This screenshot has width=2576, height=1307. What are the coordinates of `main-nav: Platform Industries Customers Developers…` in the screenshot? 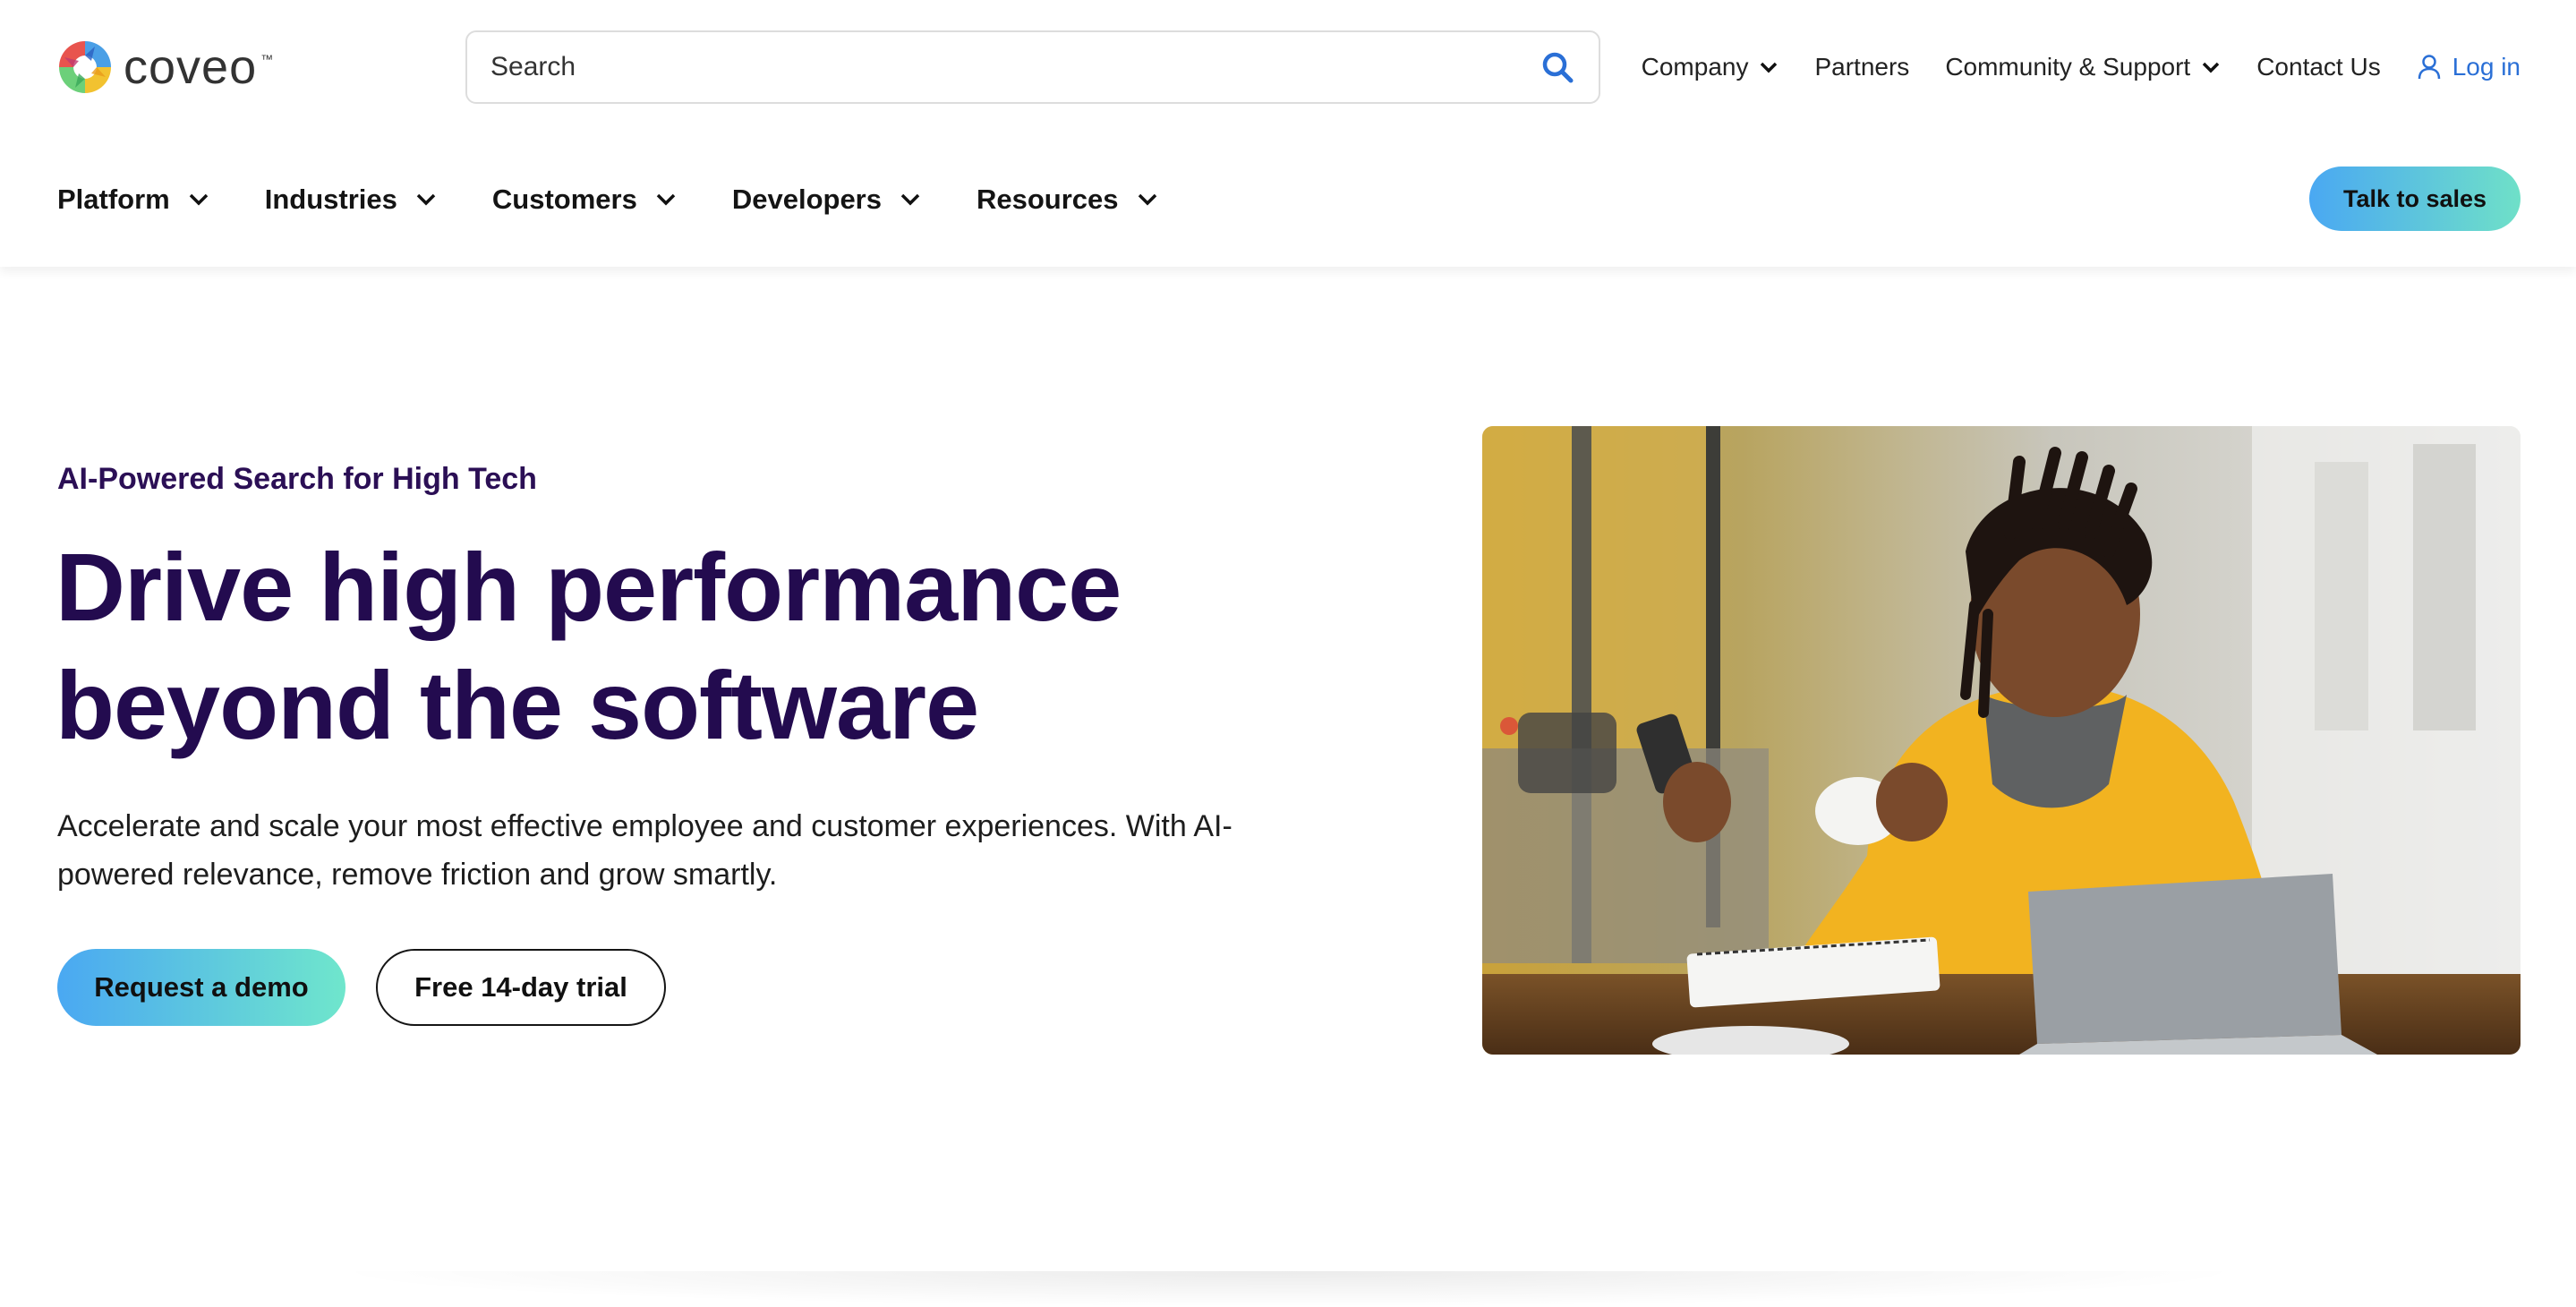 It's located at (607, 199).